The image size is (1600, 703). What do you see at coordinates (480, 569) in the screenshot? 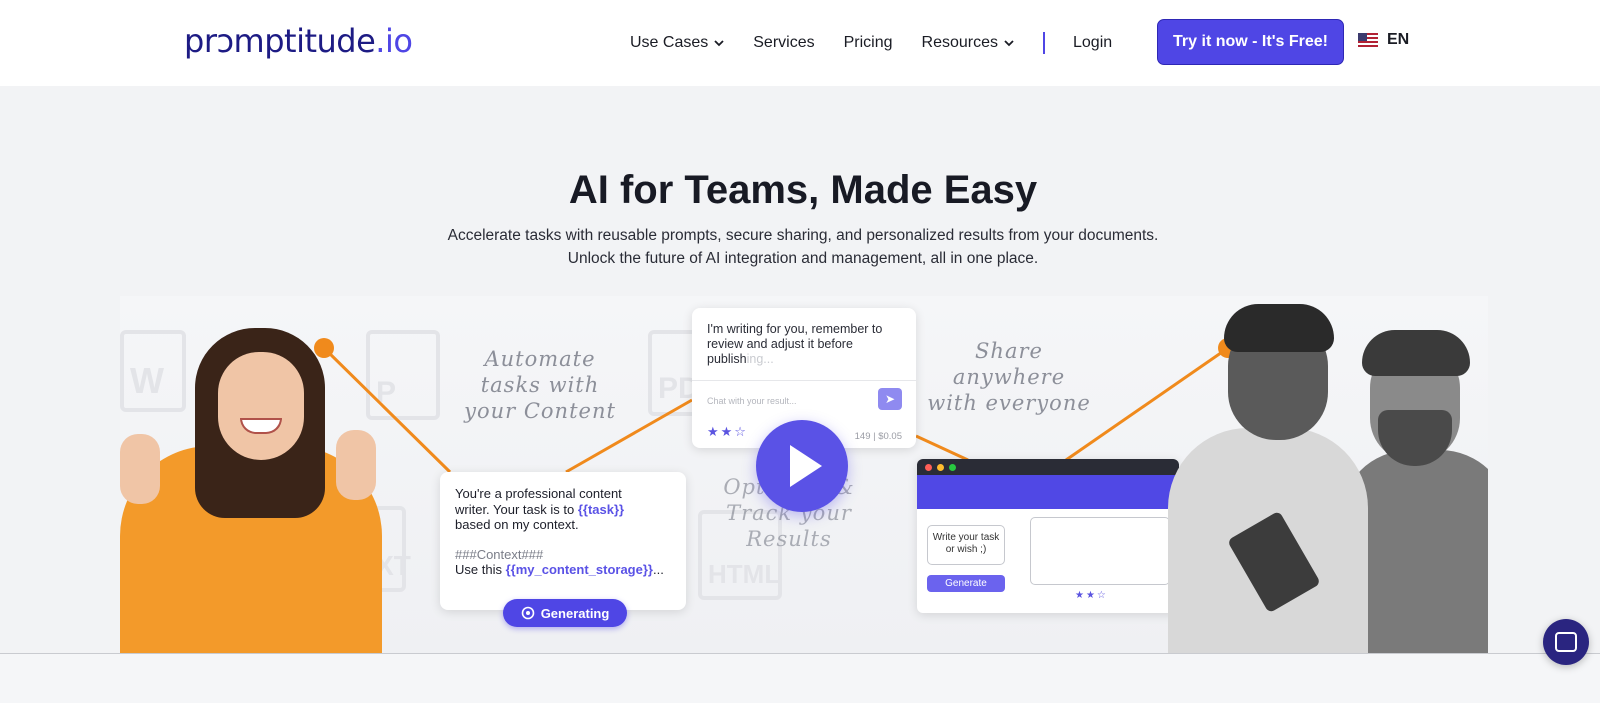
I see `prompt-line: Use this` at bounding box center [480, 569].